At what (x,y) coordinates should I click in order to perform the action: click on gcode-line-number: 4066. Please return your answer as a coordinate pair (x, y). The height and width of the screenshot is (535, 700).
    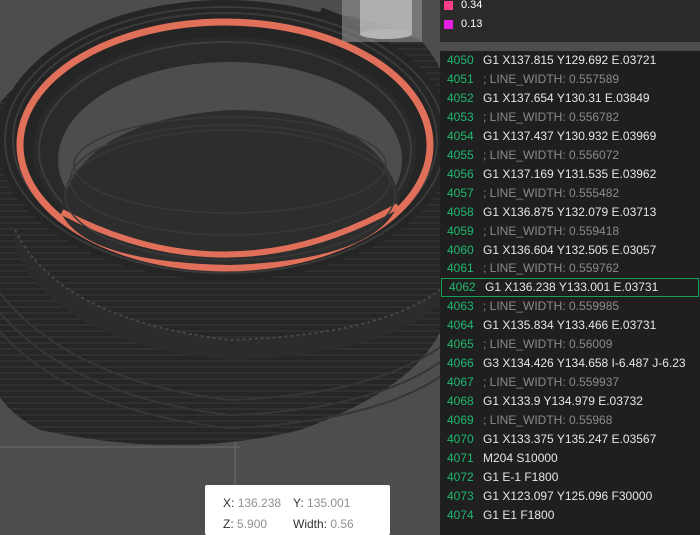
    Looking at the image, I should click on (460, 363).